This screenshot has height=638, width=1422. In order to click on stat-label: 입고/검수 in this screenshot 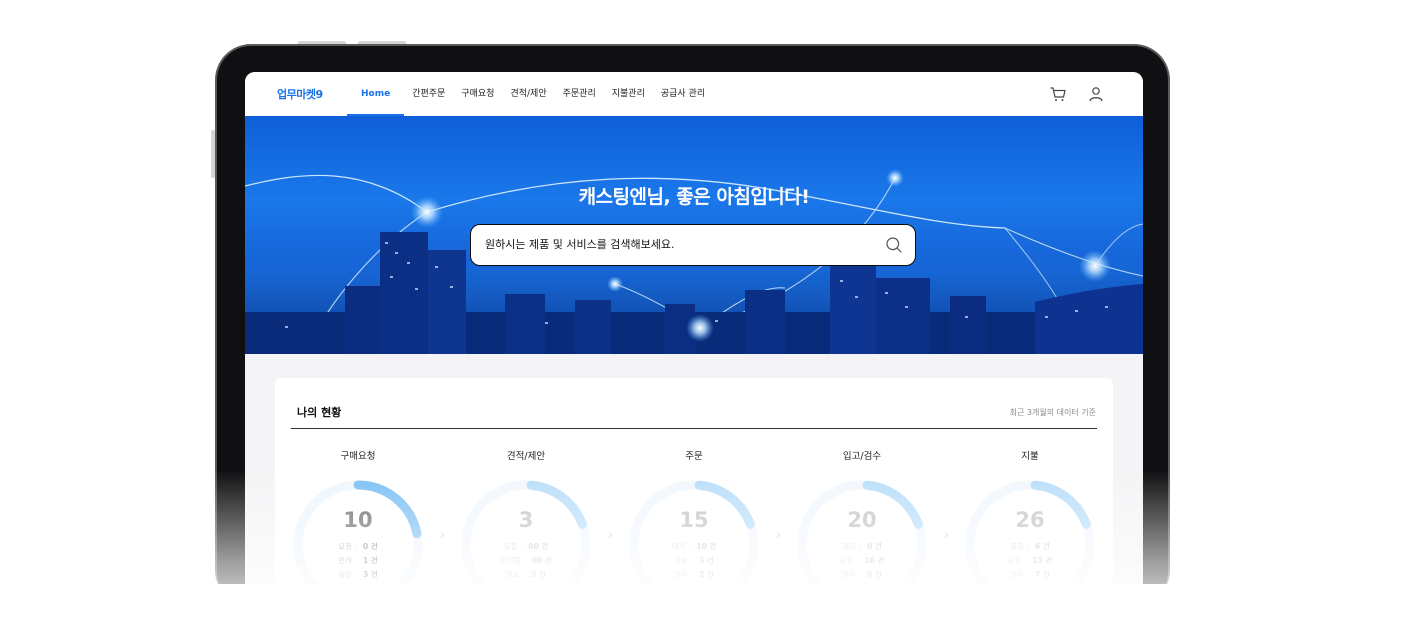, I will do `click(862, 456)`.